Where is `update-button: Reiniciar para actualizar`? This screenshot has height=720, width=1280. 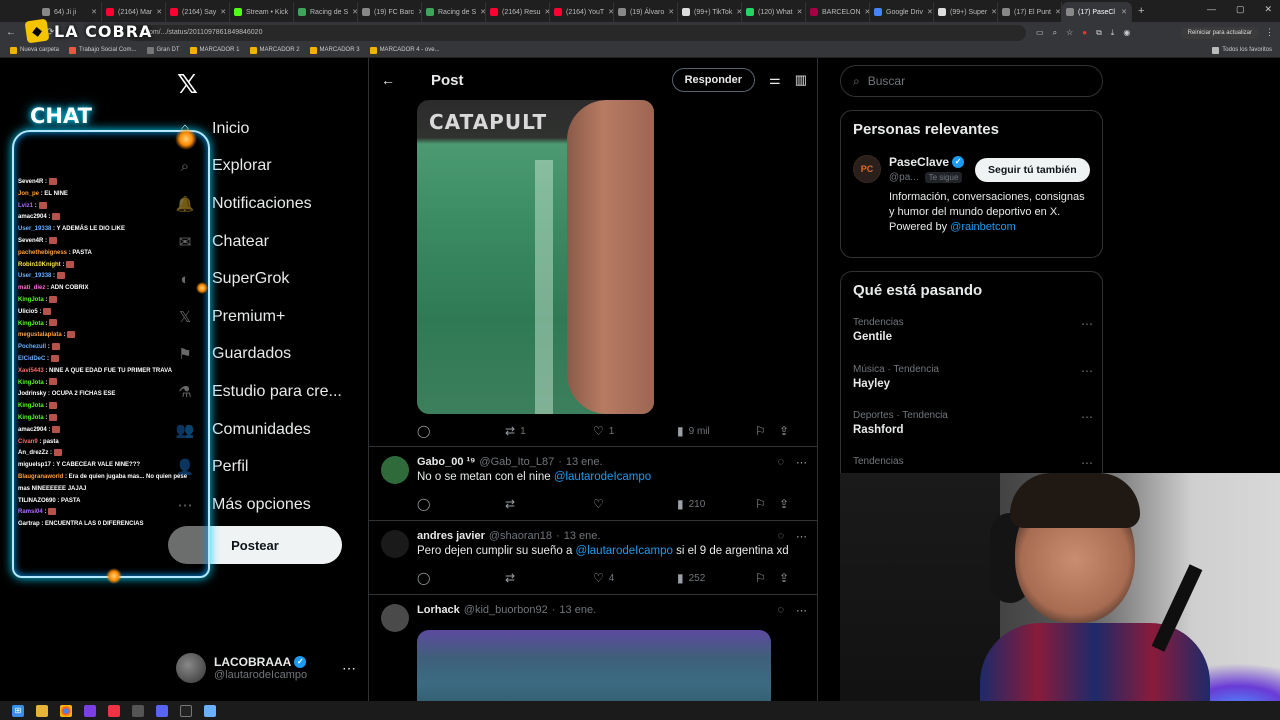 update-button: Reiniciar para actualizar is located at coordinates (1219, 32).